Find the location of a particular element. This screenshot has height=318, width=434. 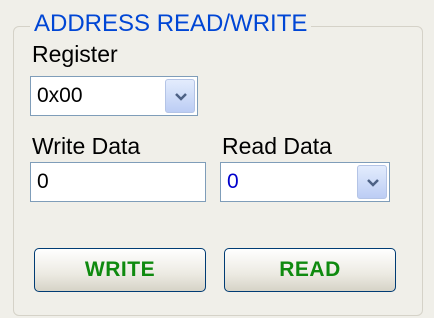

register-select: 0x00 is located at coordinates (114, 96).